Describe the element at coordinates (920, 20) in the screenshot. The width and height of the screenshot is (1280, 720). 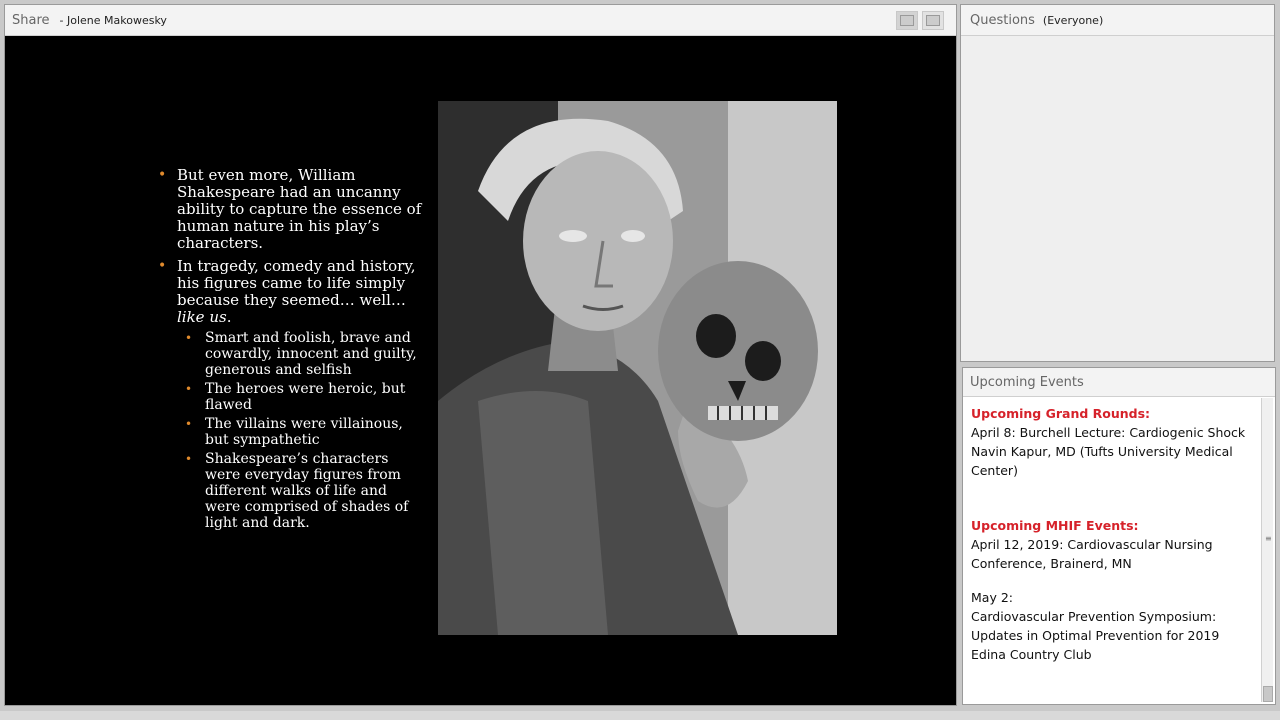
I see `share-view-controls` at that location.